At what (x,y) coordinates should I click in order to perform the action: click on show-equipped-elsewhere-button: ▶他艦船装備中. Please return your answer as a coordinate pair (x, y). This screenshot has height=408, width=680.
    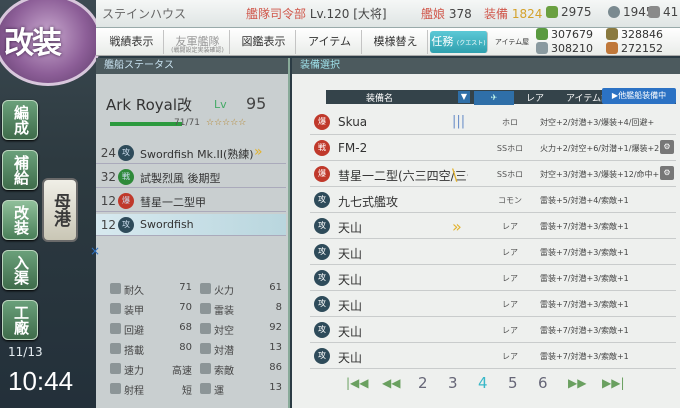
    Looking at the image, I should click on (639, 96).